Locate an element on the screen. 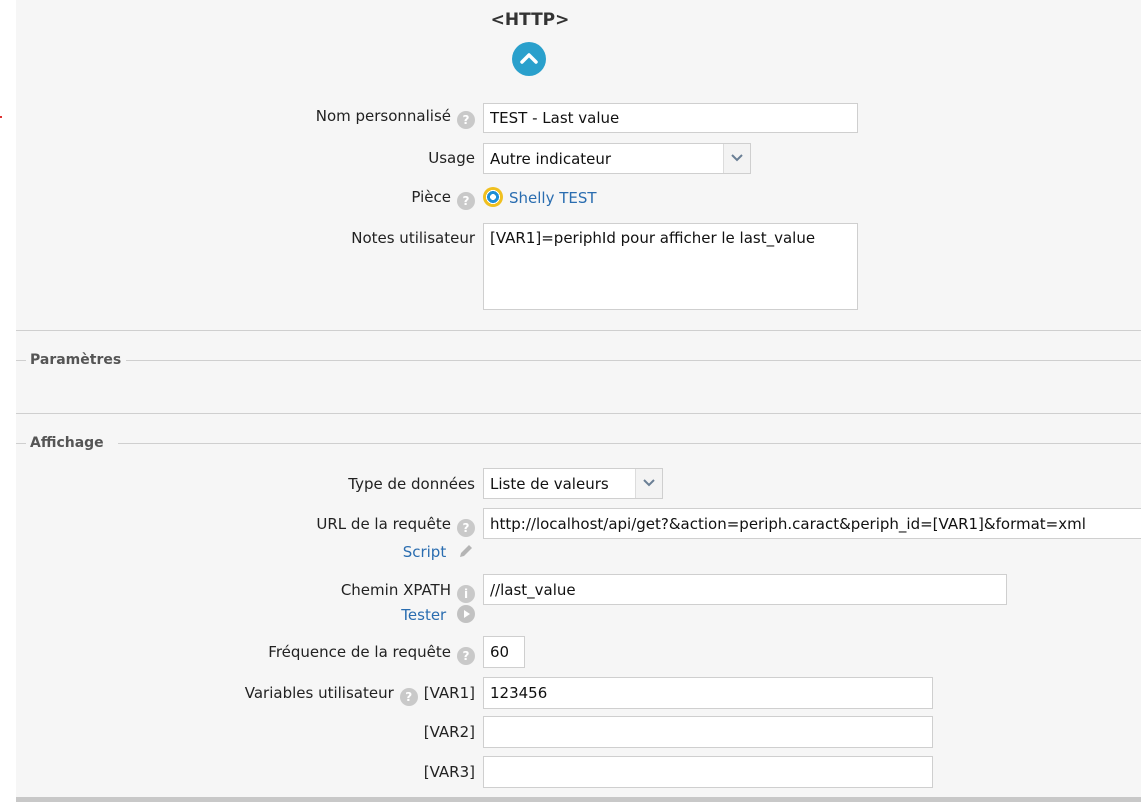 The width and height of the screenshot is (1141, 802). page-title: <HTTP> is located at coordinates (530, 20).